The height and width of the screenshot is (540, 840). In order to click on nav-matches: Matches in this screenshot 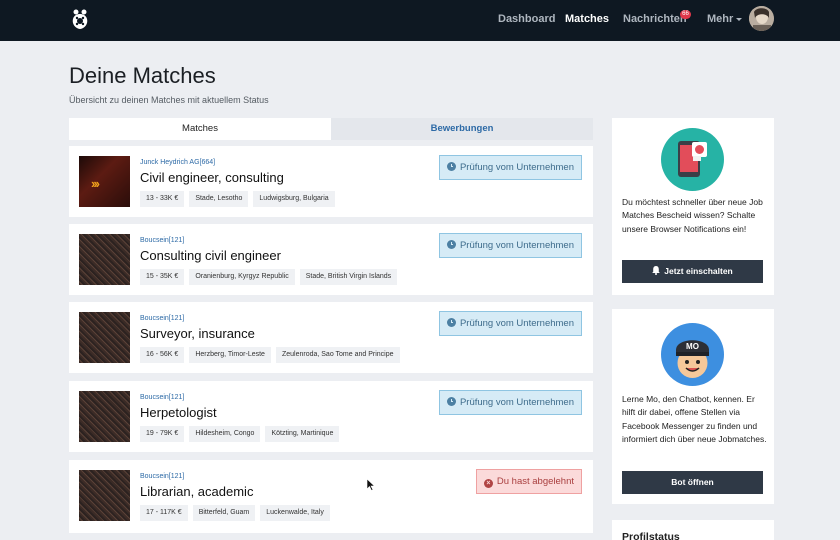, I will do `click(587, 19)`.